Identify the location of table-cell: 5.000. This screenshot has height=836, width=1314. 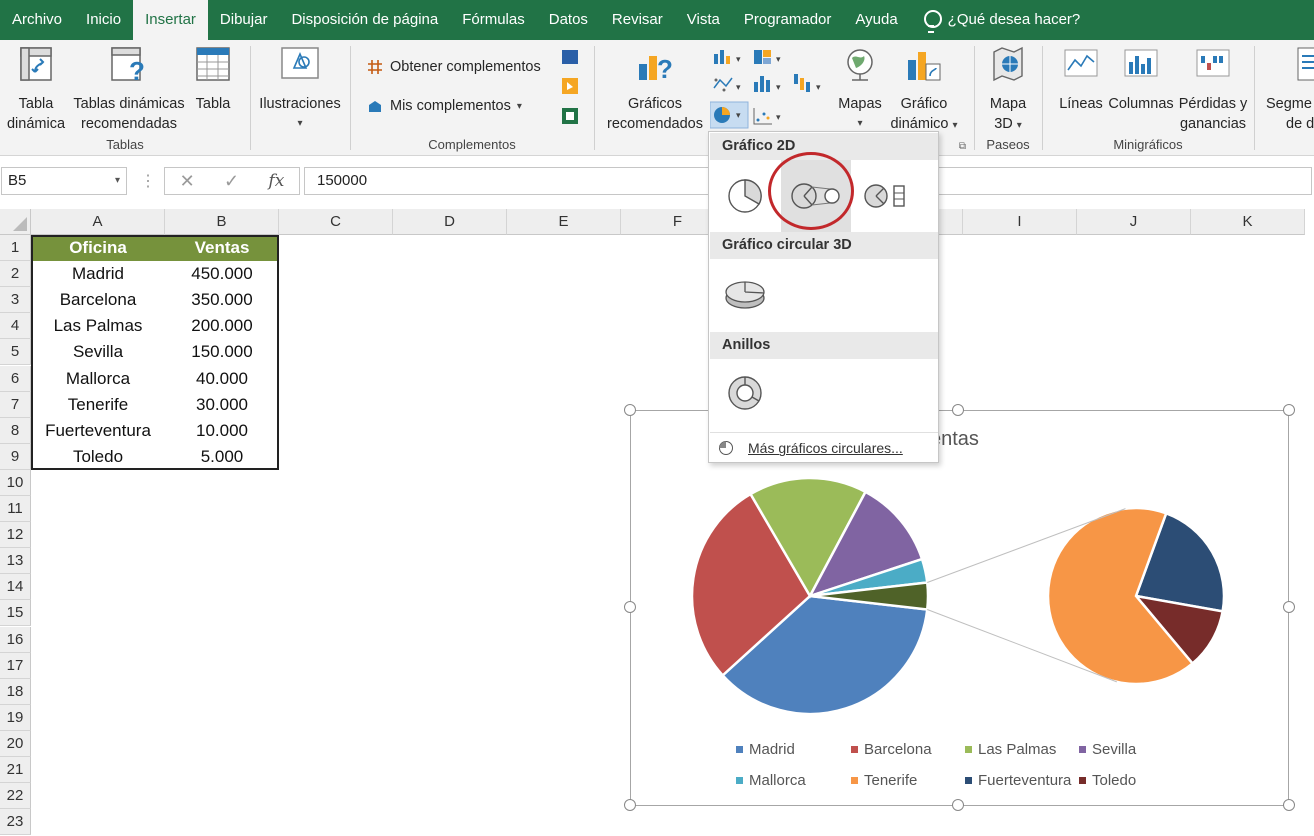
(222, 457).